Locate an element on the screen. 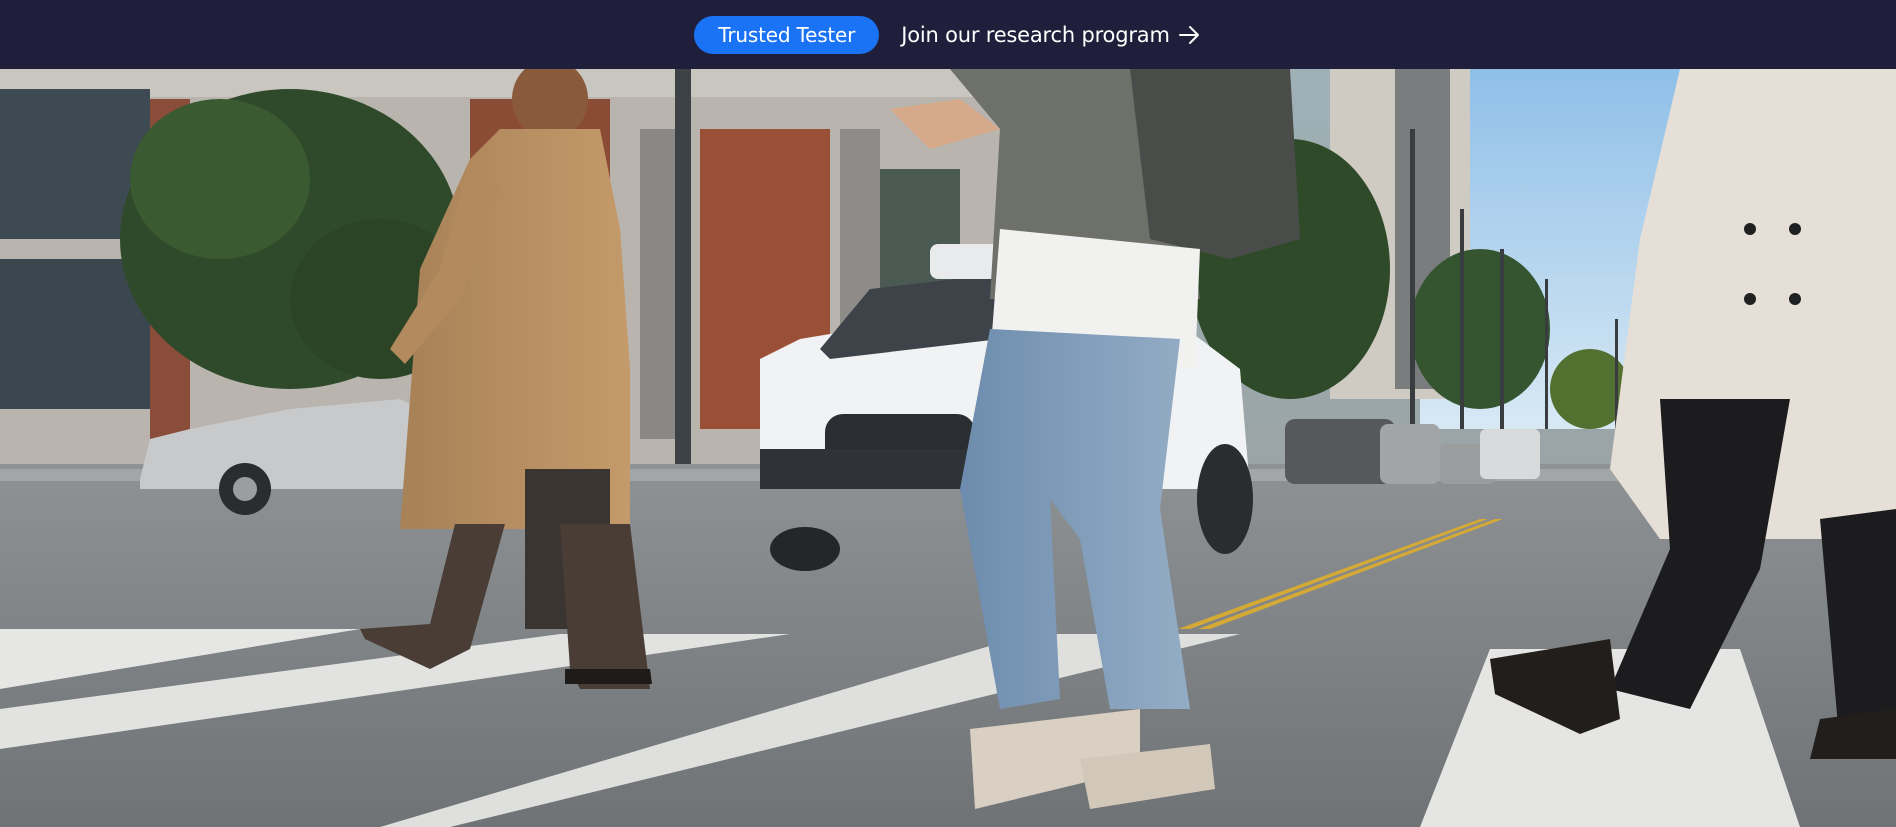  join-research-program-link: Join our research program is located at coordinates (1051, 35).